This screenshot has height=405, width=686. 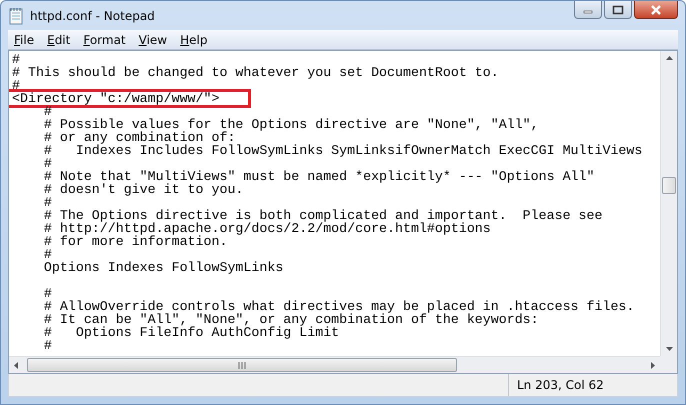 What do you see at coordinates (191, 332) in the screenshot?
I see `code-line: # Options FileInfo AuthConfig Limit` at bounding box center [191, 332].